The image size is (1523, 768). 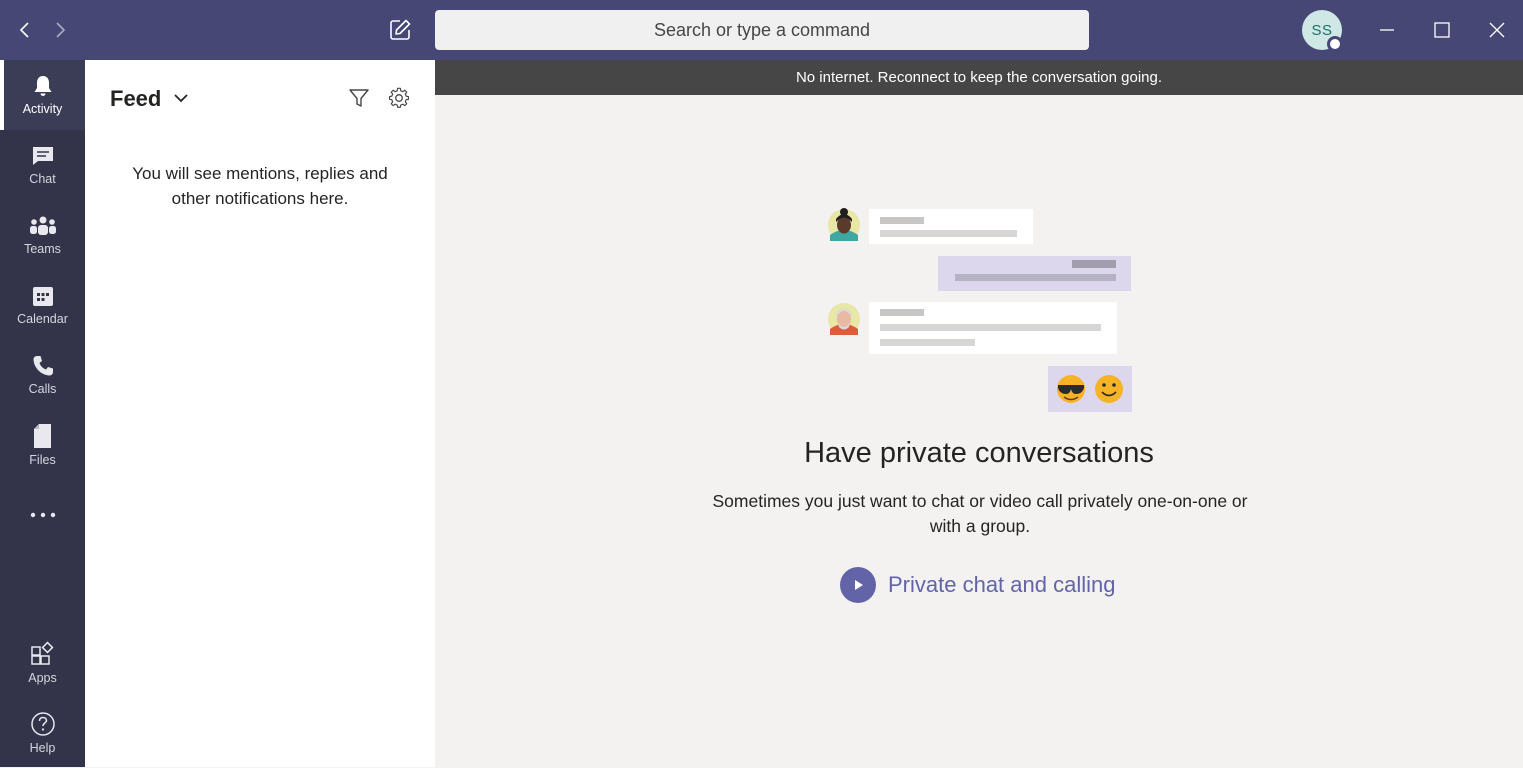 I want to click on conversation-illustration, so click(x=980, y=310).